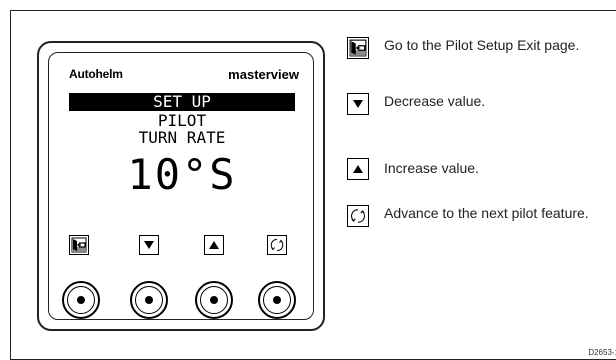  I want to click on legend-text-advance: Advance to the next pilot feature., so click(486, 213).